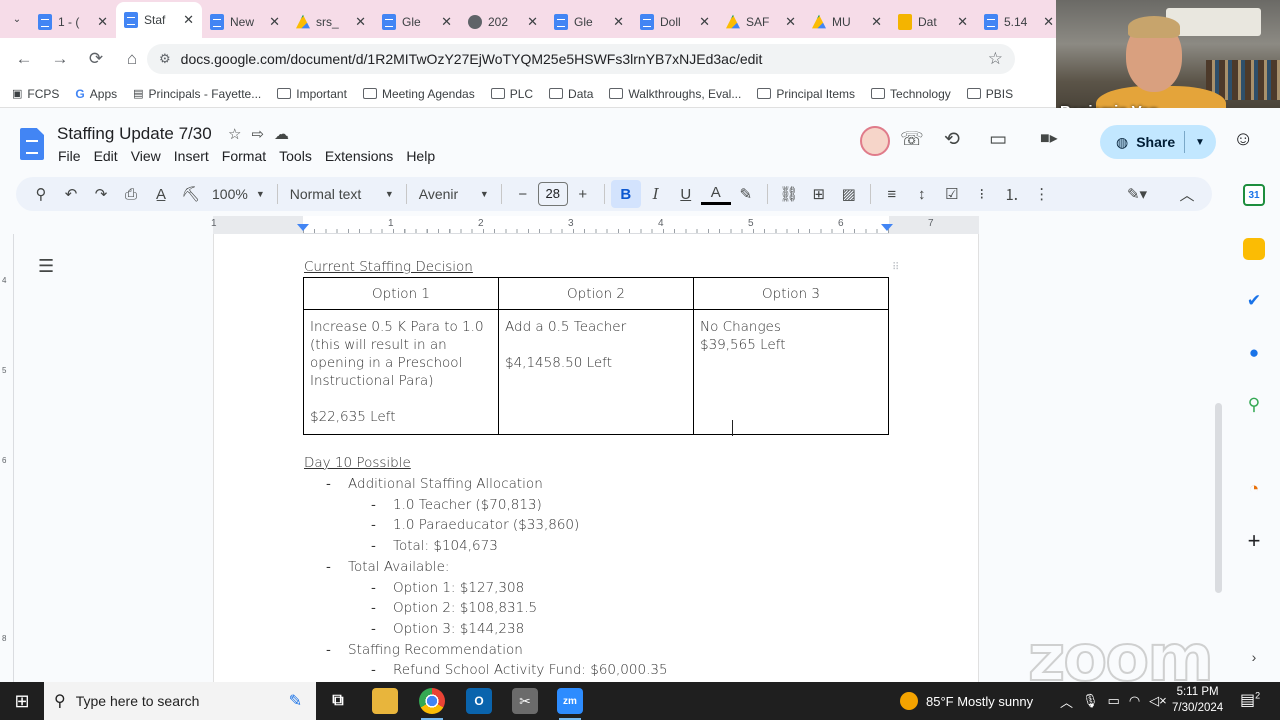 The height and width of the screenshot is (720, 1280). Describe the element at coordinates (1254, 489) in the screenshot. I see `addon-icon: ◔` at that location.